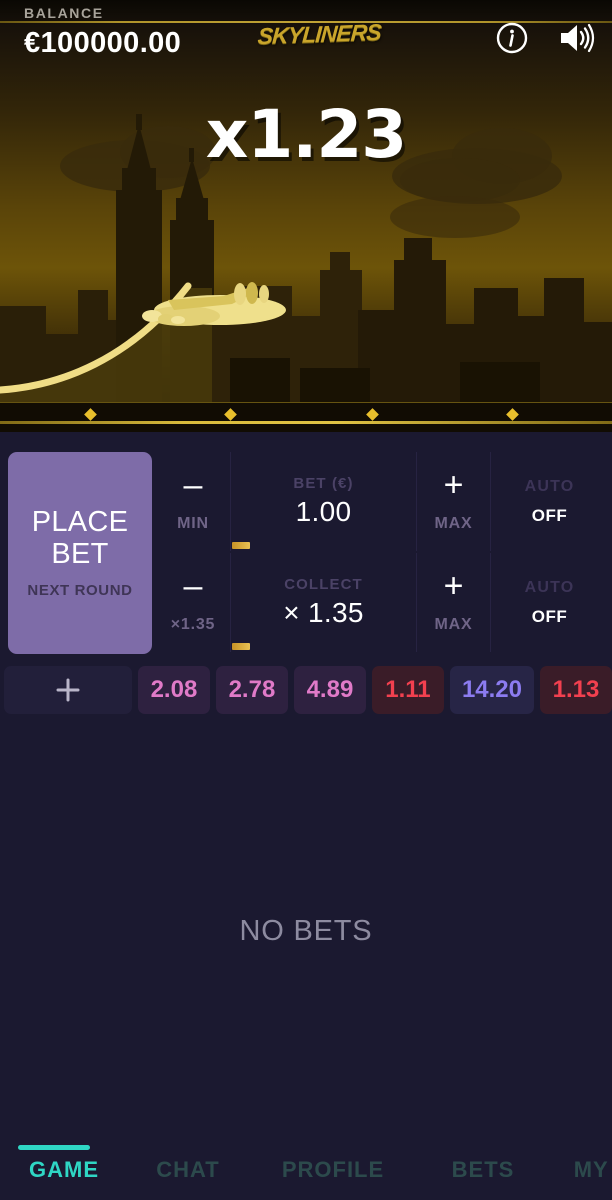 The height and width of the screenshot is (1200, 612). I want to click on bet-auto-label: AUTO, so click(549, 486).